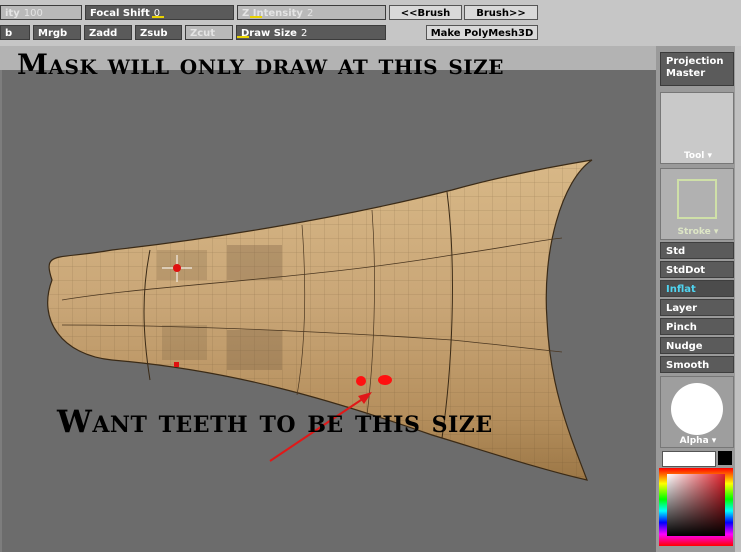 The height and width of the screenshot is (552, 741). Describe the element at coordinates (275, 422) in the screenshot. I see `caption-teeth-size: Want teeth to be this size` at that location.